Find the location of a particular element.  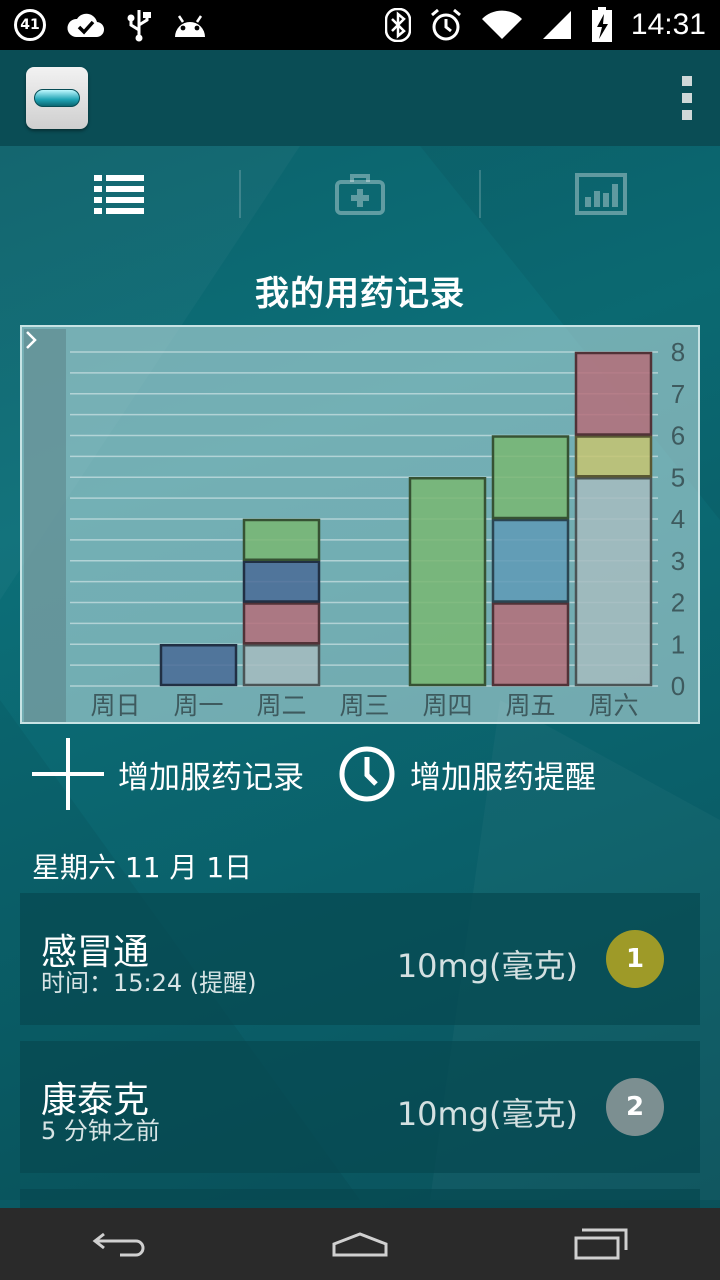

home-button is located at coordinates (360, 1244).